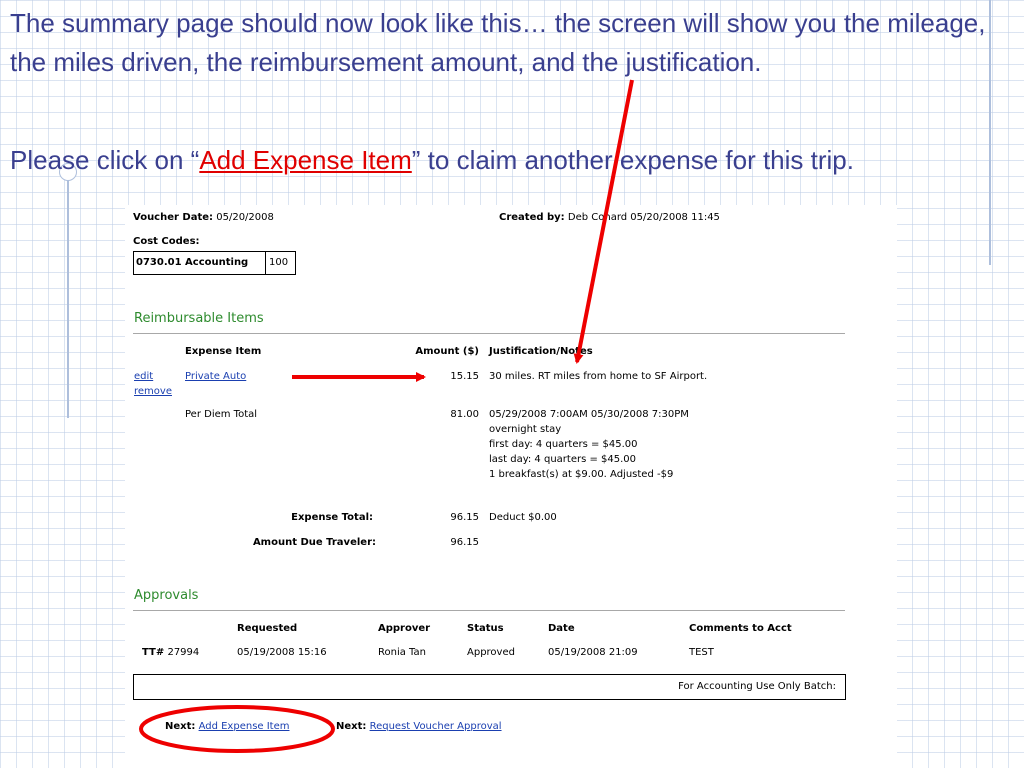 Image resolution: width=1024 pixels, height=768 pixels. What do you see at coordinates (603, 221) in the screenshot?
I see `annotation-arrow-to-notes` at bounding box center [603, 221].